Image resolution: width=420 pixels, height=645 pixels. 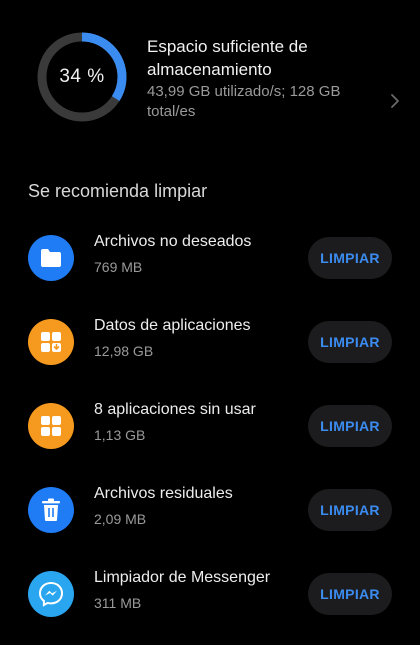 I want to click on item-title: Limpiador de Messenger, so click(x=182, y=577).